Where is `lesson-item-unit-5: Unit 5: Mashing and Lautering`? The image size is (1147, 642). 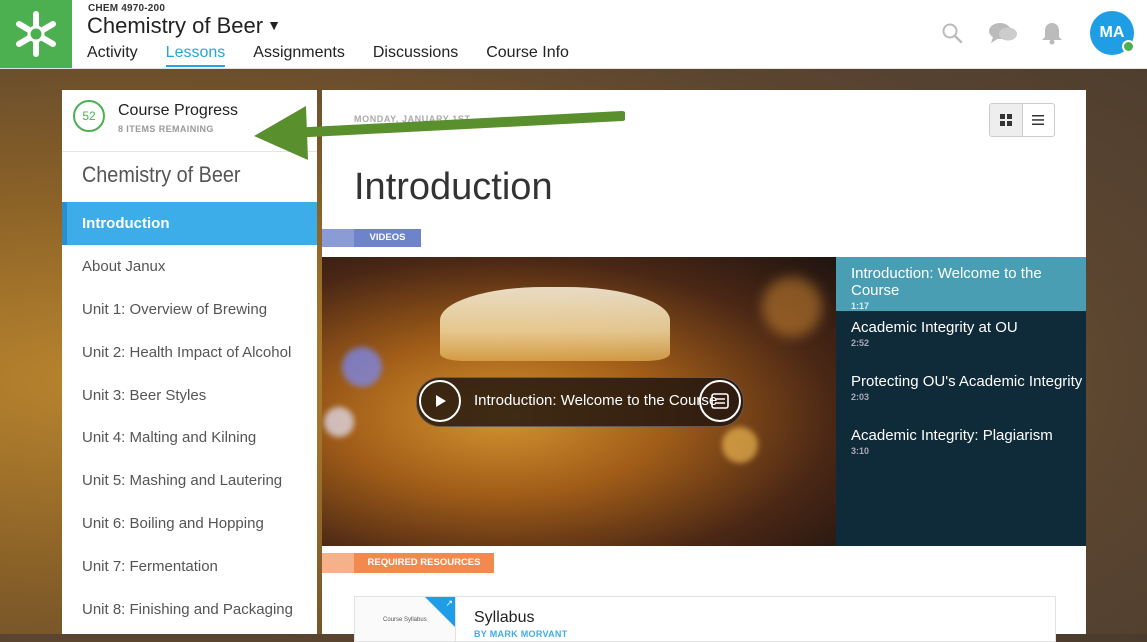 lesson-item-unit-5: Unit 5: Mashing and Lautering is located at coordinates (189, 480).